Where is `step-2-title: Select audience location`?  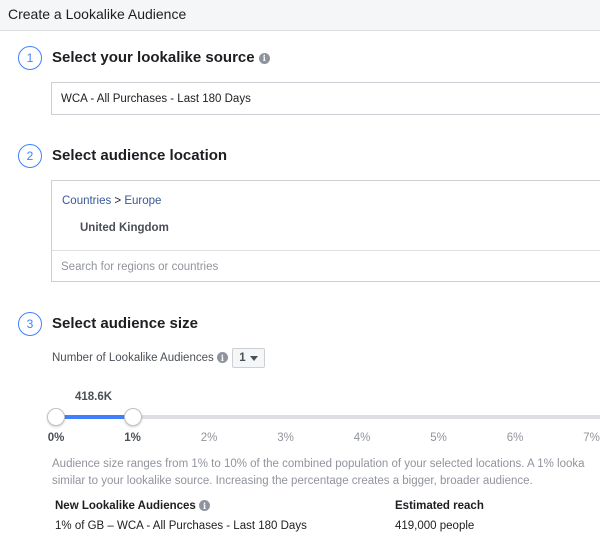 step-2-title: Select audience location is located at coordinates (140, 155).